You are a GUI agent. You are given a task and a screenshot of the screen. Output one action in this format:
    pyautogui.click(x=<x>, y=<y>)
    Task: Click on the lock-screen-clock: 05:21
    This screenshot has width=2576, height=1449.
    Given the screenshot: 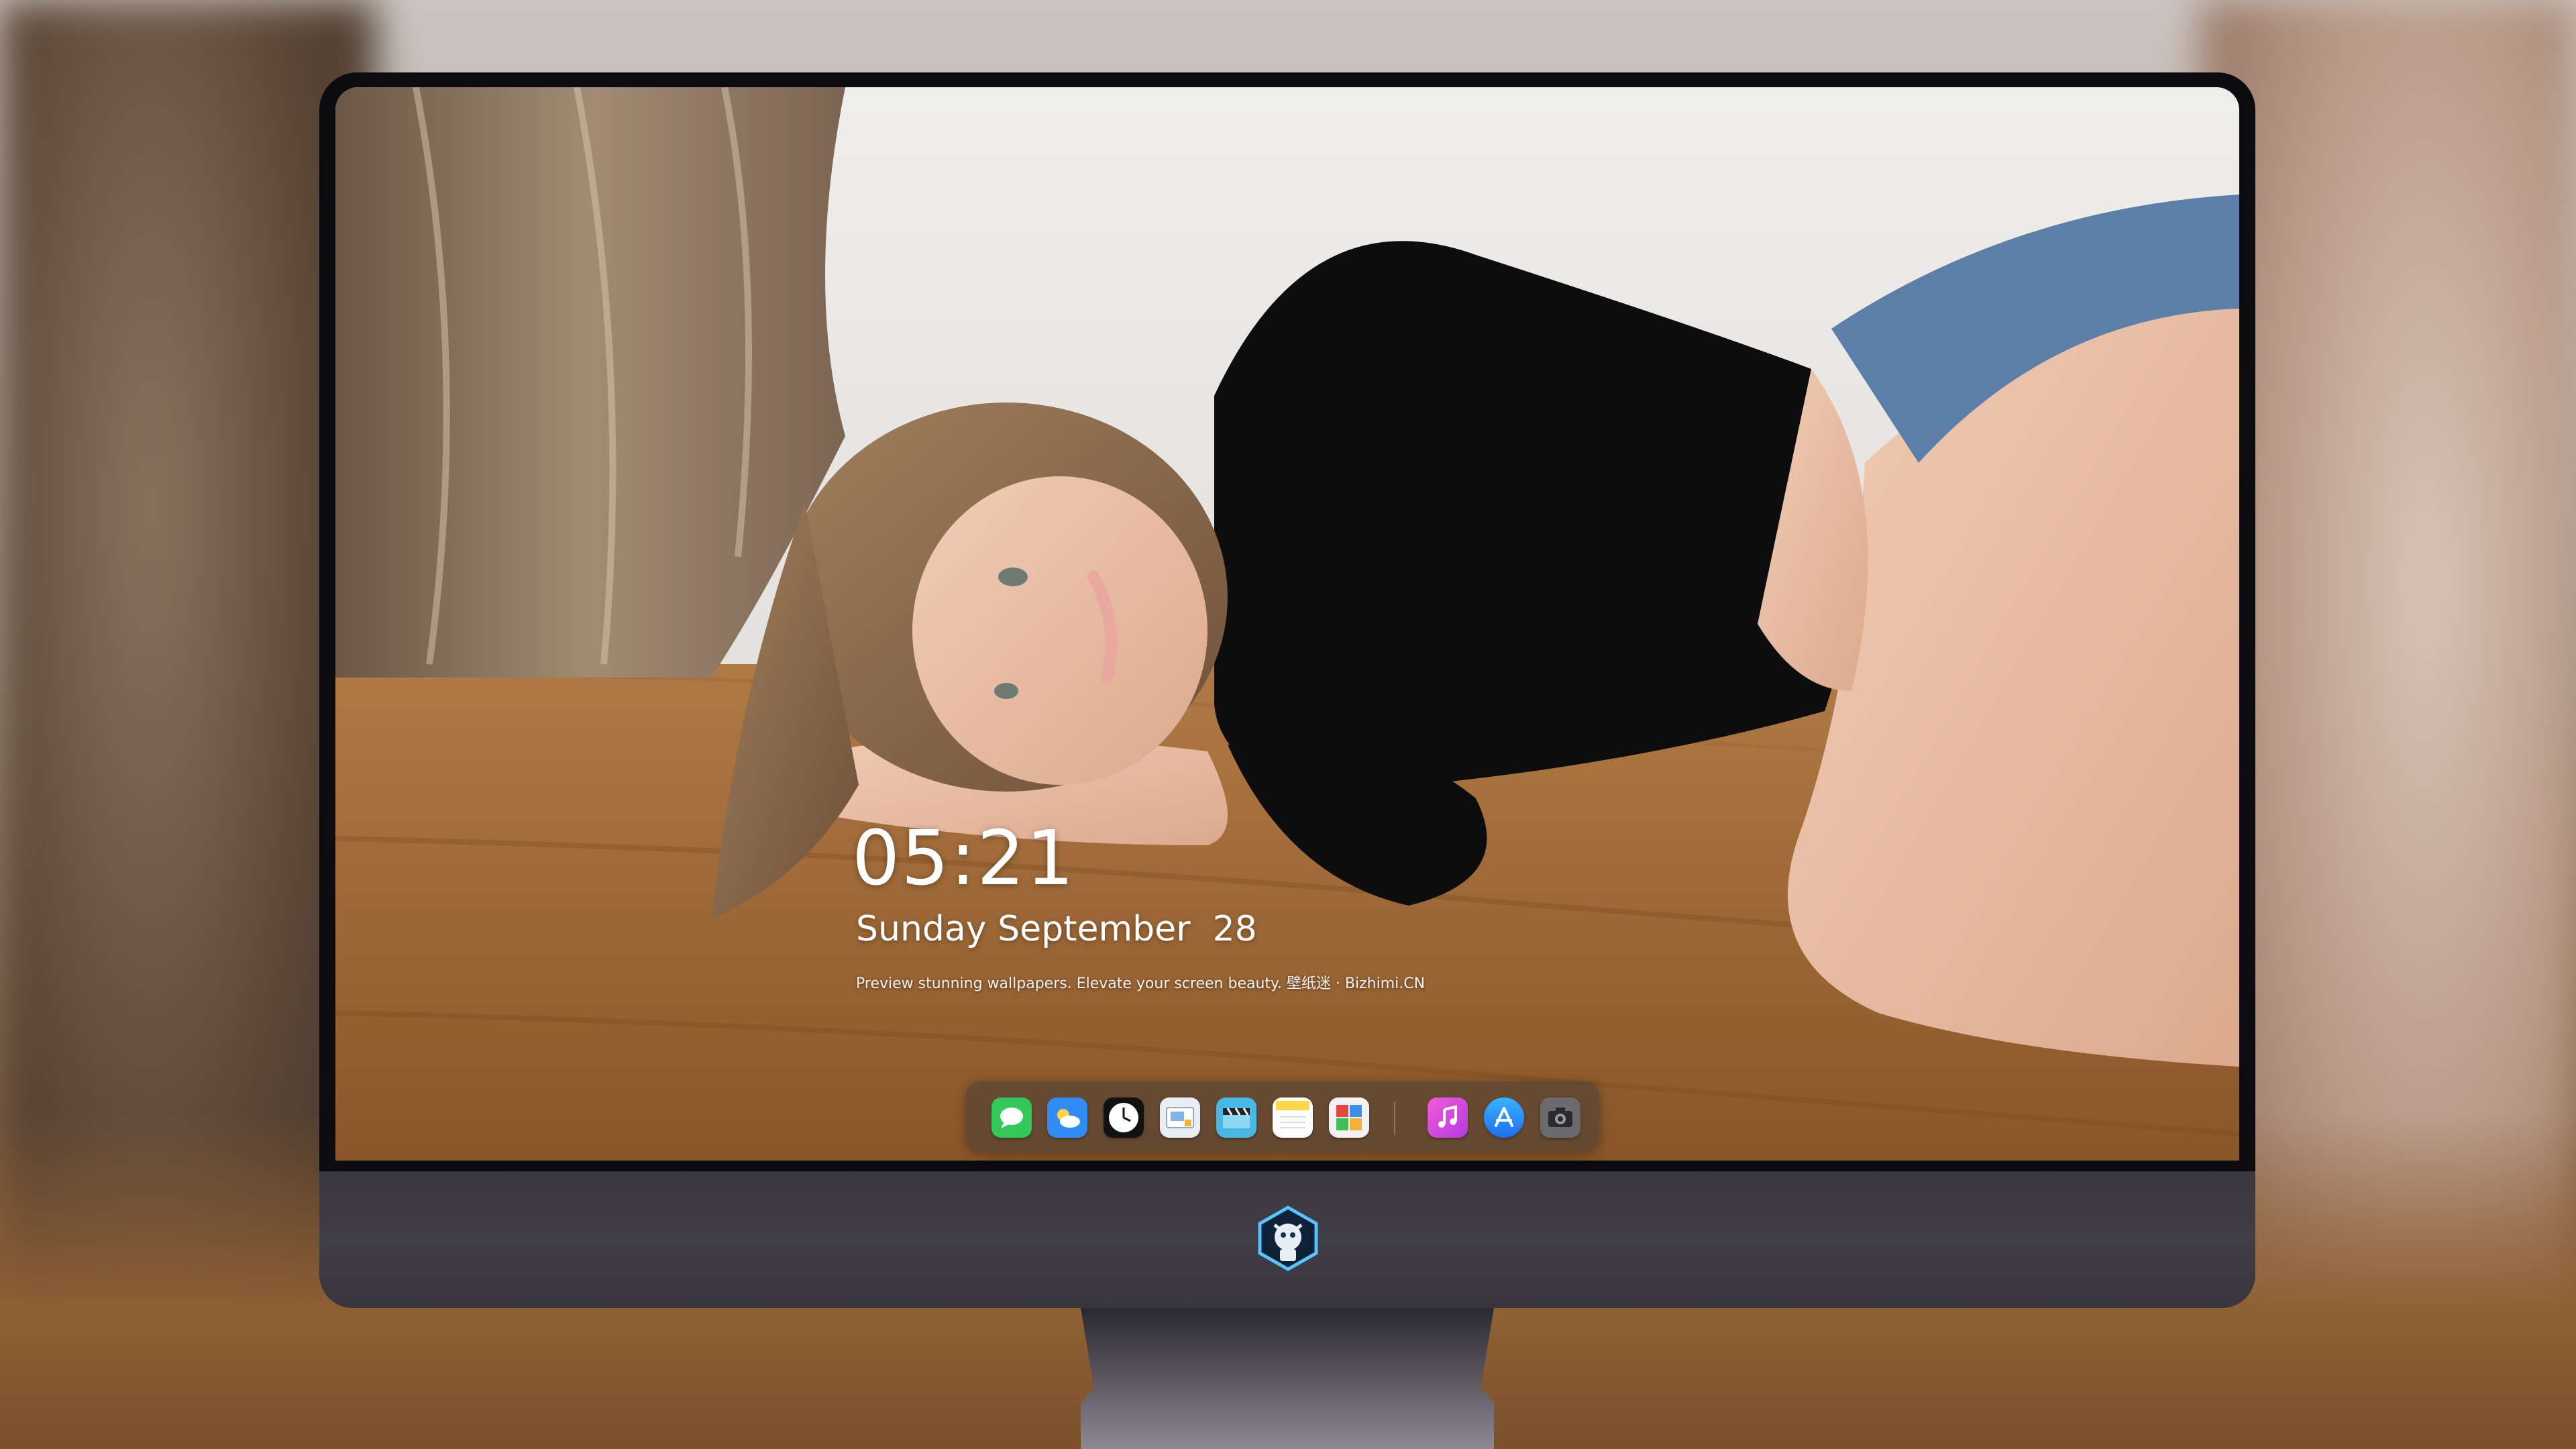 What is the action you would take?
    pyautogui.click(x=963, y=858)
    